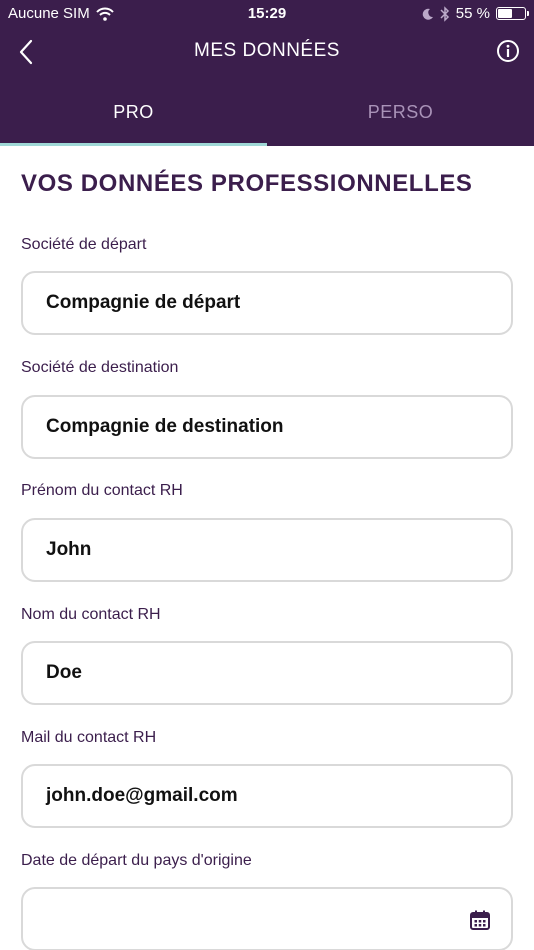 The width and height of the screenshot is (534, 950). What do you see at coordinates (89, 737) in the screenshot?
I see `mail-contact-label: Mail du contact RH` at bounding box center [89, 737].